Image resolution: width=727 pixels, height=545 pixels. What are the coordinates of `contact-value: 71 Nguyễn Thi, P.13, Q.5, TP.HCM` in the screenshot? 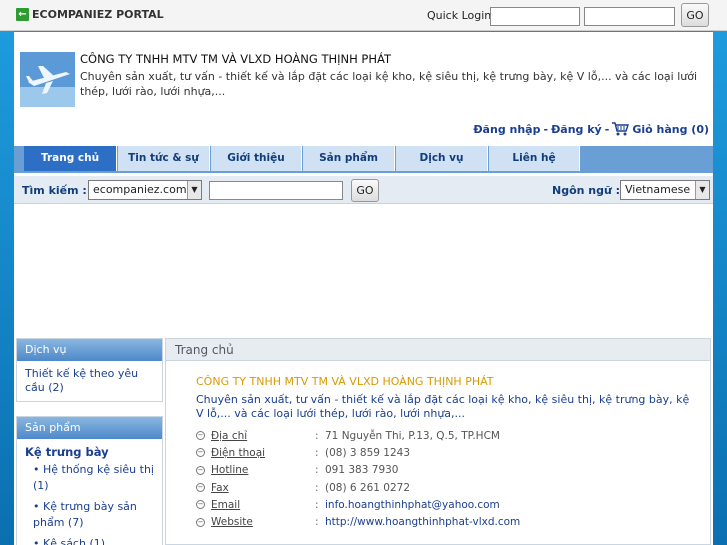 It's located at (412, 435).